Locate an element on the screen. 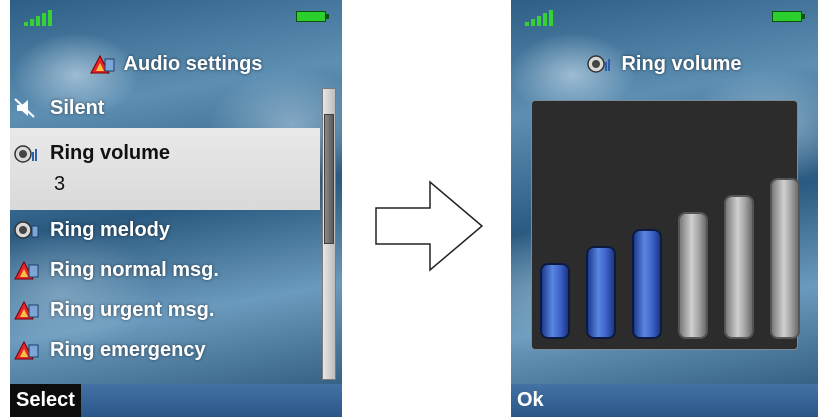 This screenshot has width=830, height=417. menu-item-label: Ring volume is located at coordinates (110, 153).